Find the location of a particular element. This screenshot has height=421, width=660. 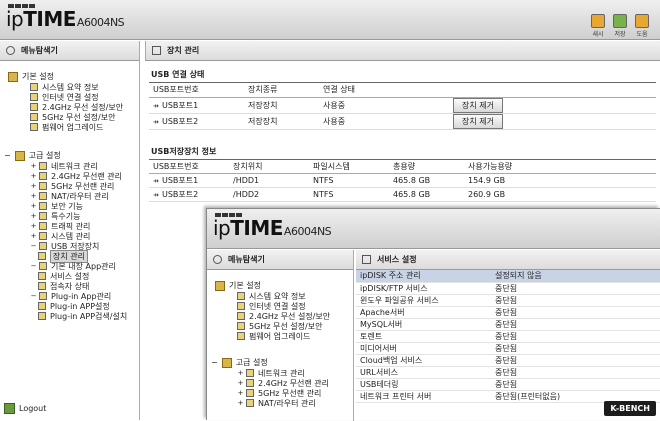

menu-item: 접속자 상태 is located at coordinates (69, 286).